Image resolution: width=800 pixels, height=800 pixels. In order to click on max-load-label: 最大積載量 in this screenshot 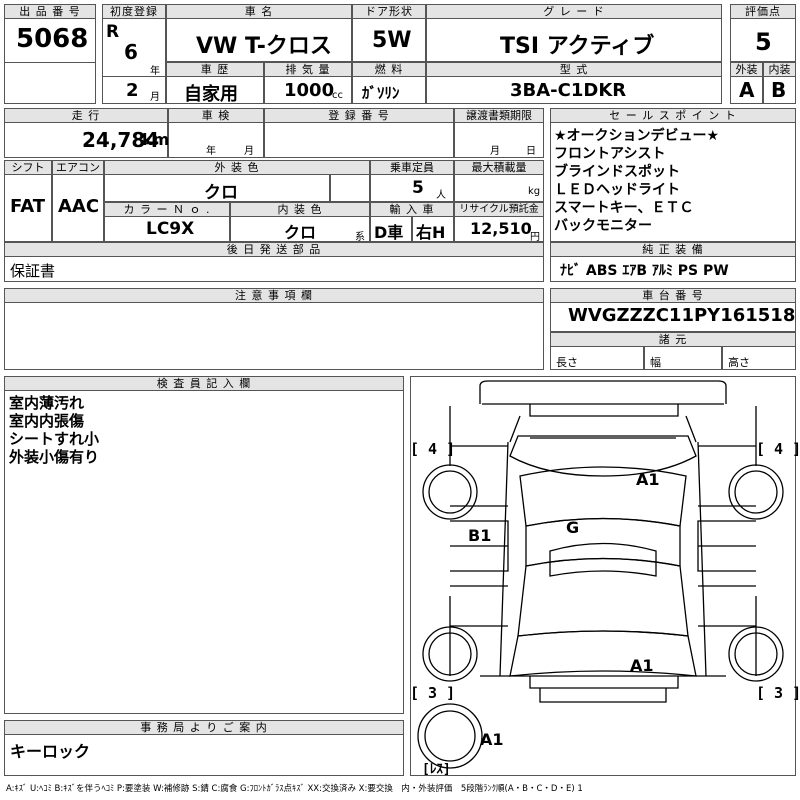, I will do `click(499, 167)`.